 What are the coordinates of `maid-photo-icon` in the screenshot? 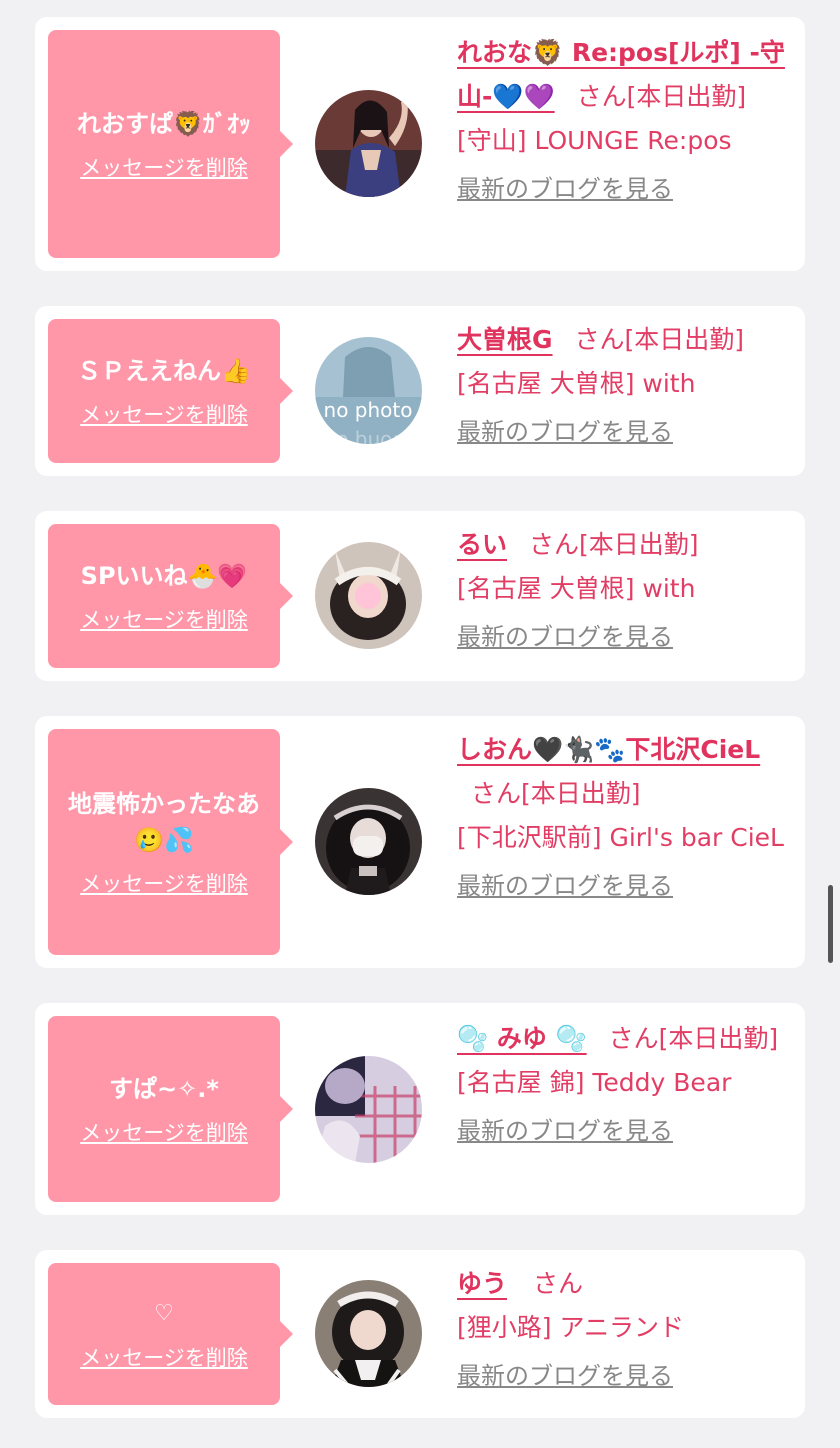 It's located at (368, 1333).